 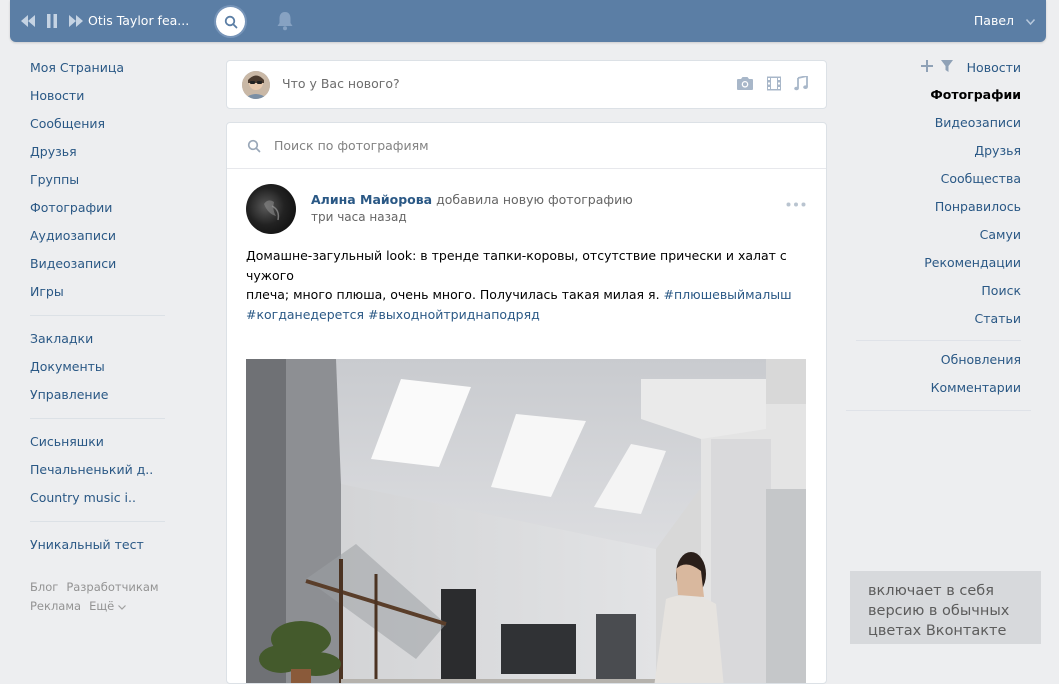 I want to click on nav-news: Новости, so click(x=92, y=96).